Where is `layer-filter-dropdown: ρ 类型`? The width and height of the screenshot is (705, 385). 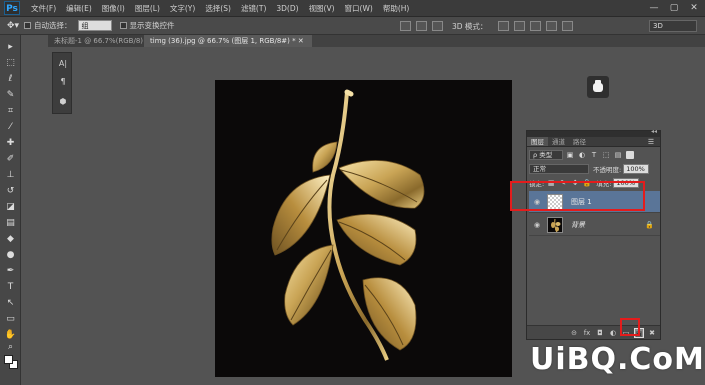 layer-filter-dropdown: ρ 类型 is located at coordinates (546, 155).